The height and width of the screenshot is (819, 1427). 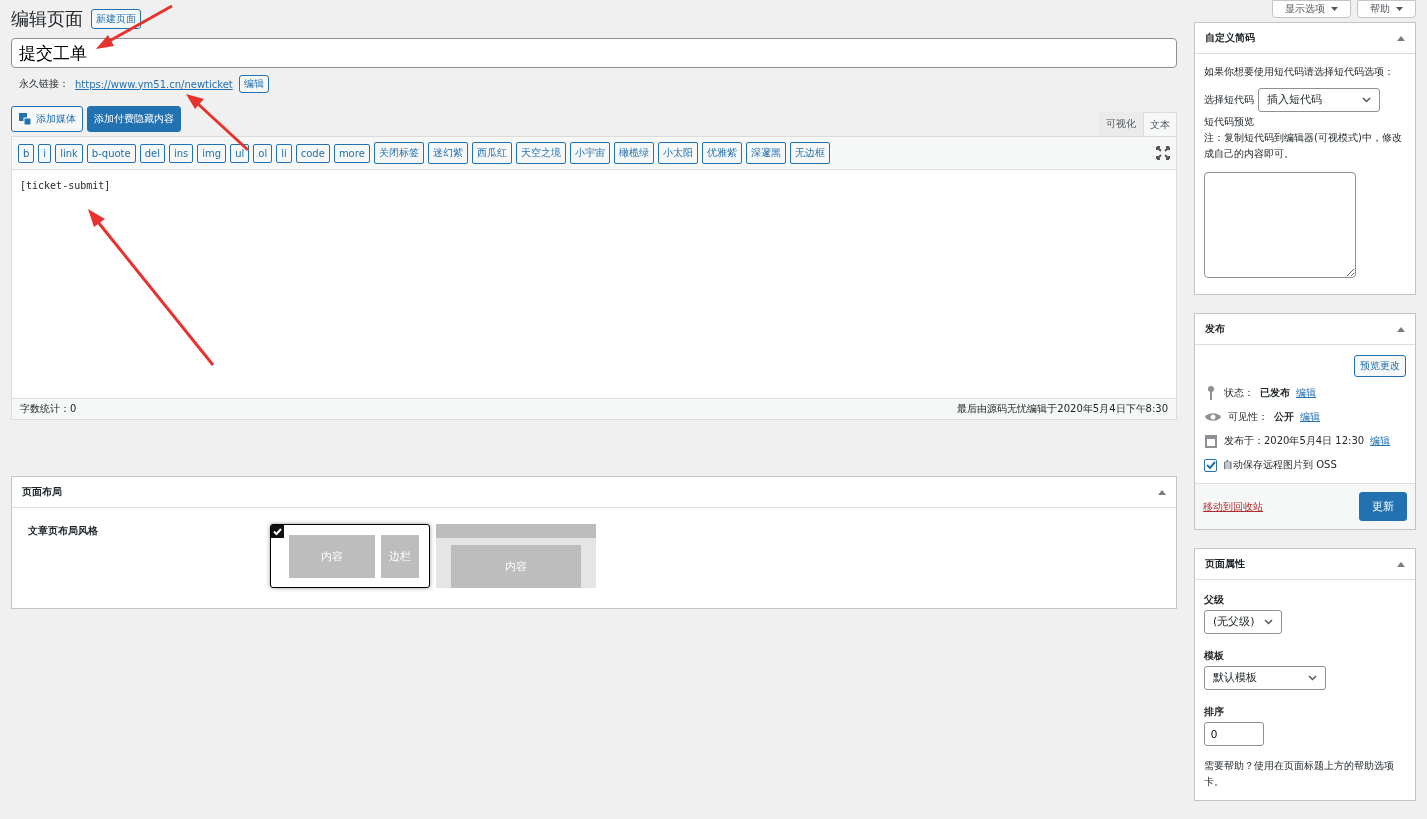 What do you see at coordinates (45, 153) in the screenshot?
I see `quicktag-button: i` at bounding box center [45, 153].